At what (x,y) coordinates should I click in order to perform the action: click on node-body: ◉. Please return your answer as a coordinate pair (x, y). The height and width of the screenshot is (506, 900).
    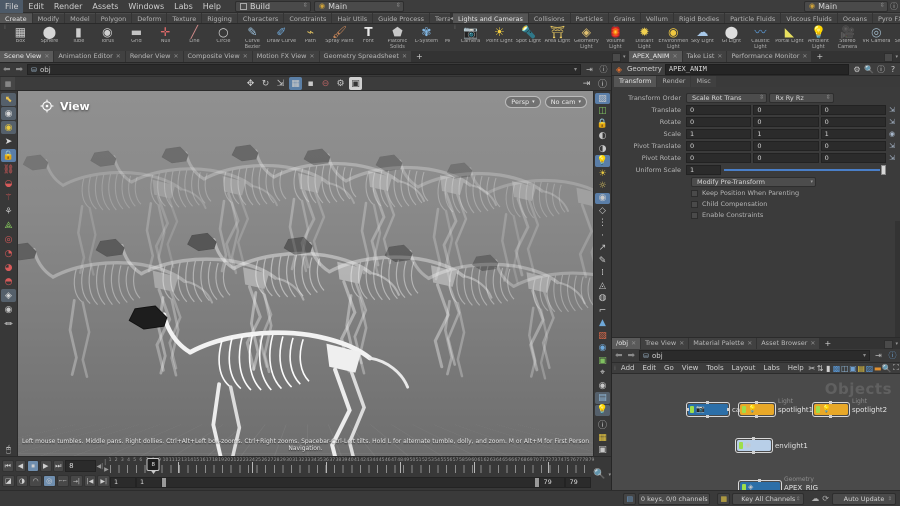
    Looking at the image, I should click on (754, 445).